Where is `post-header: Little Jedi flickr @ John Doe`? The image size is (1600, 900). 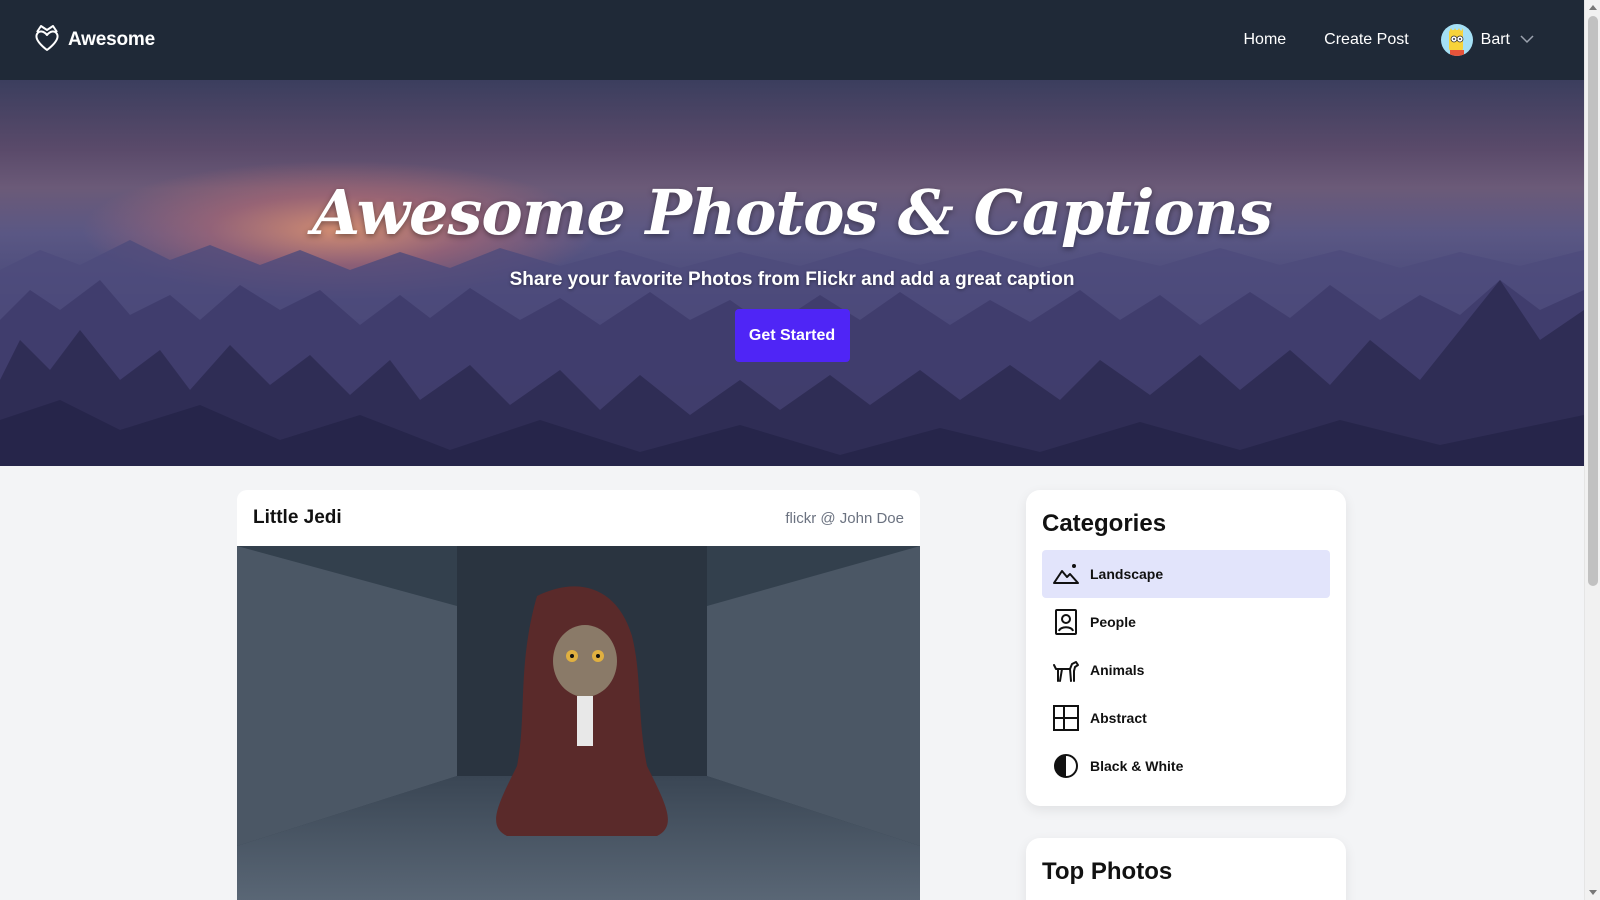
post-header: Little Jedi flickr @ John Doe is located at coordinates (578, 518).